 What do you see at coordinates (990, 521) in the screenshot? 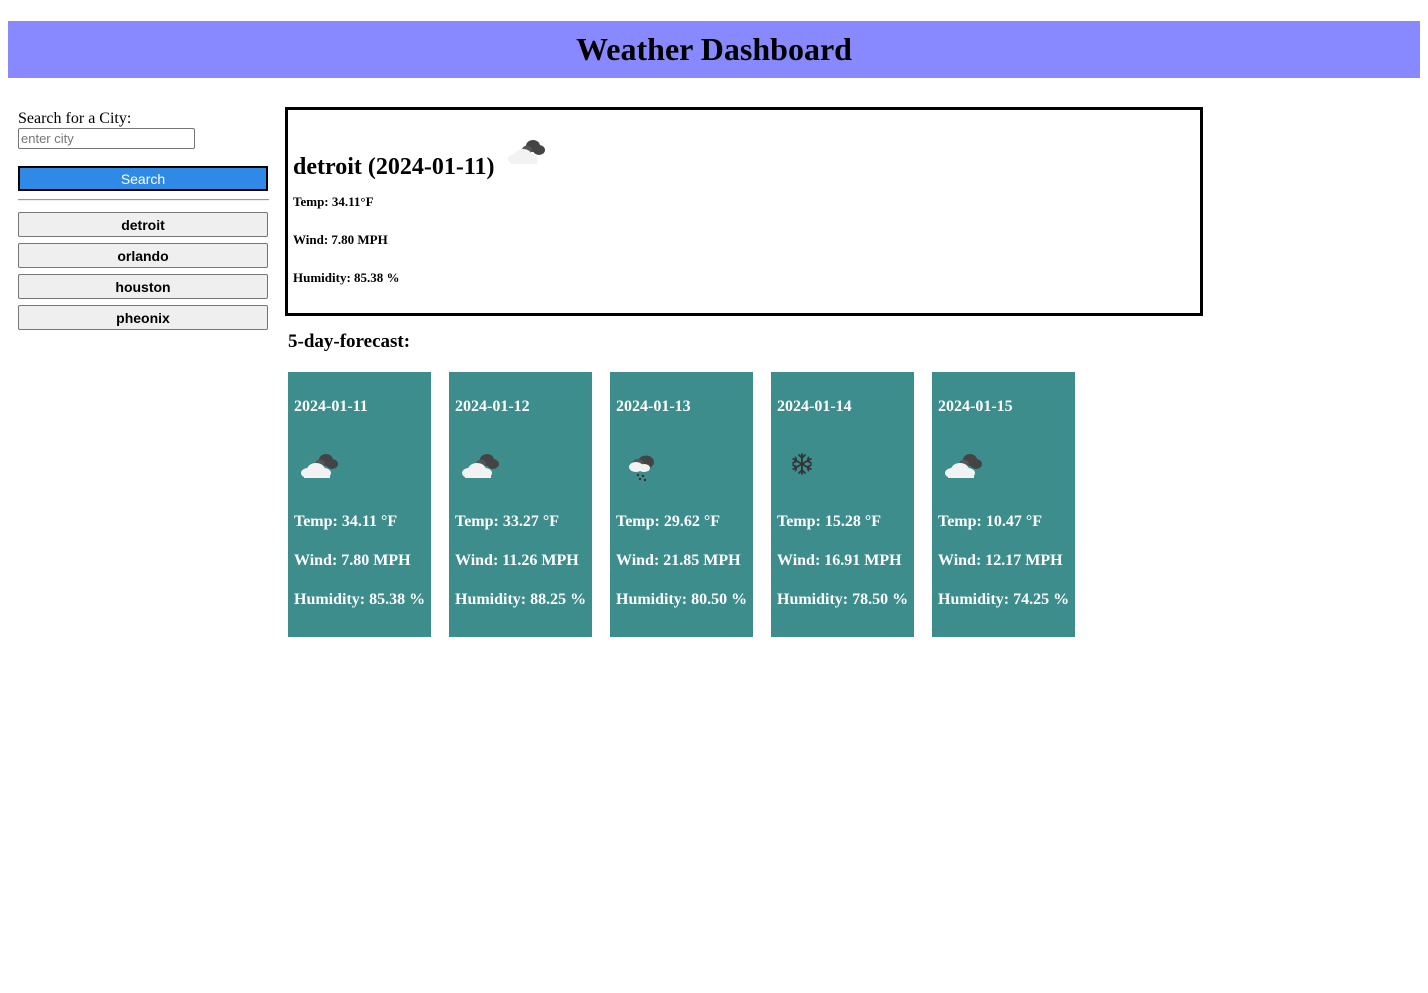
I see `forecast-temp: Temp: 10.47 °F` at bounding box center [990, 521].